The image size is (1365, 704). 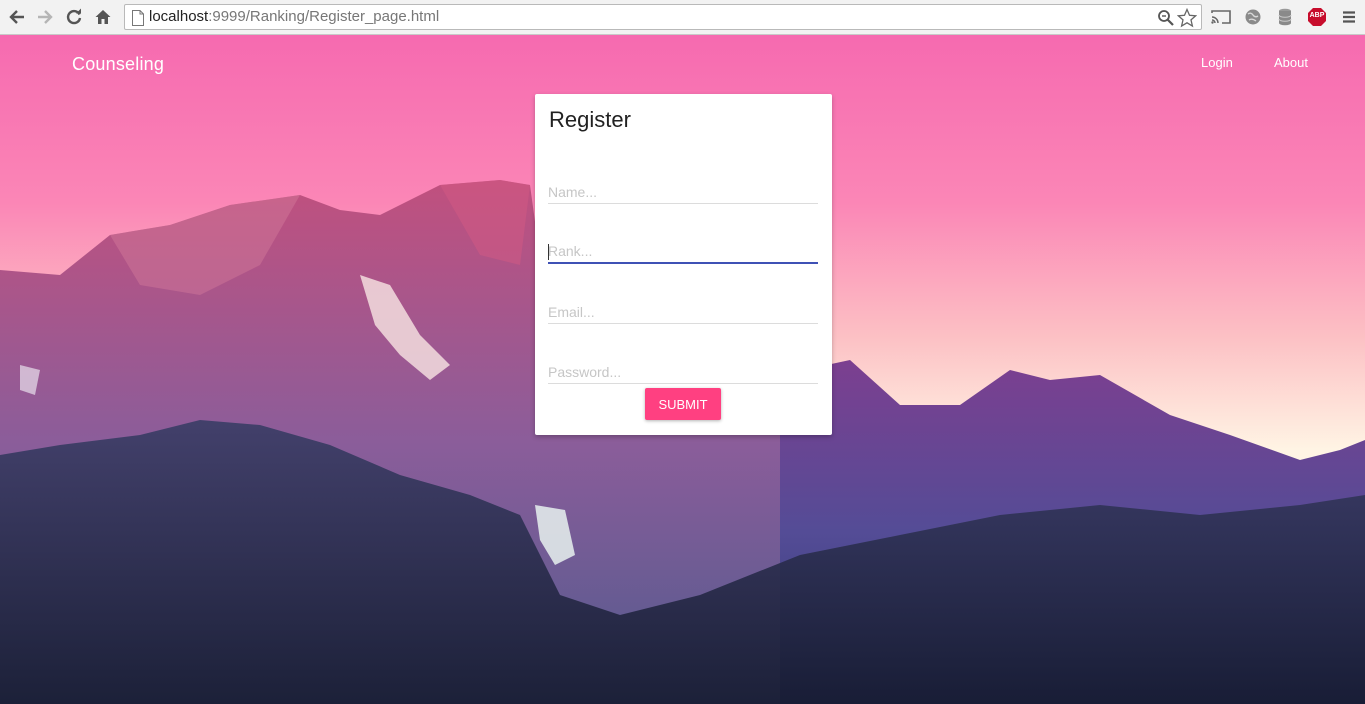 What do you see at coordinates (683, 252) in the screenshot?
I see `rank-input` at bounding box center [683, 252].